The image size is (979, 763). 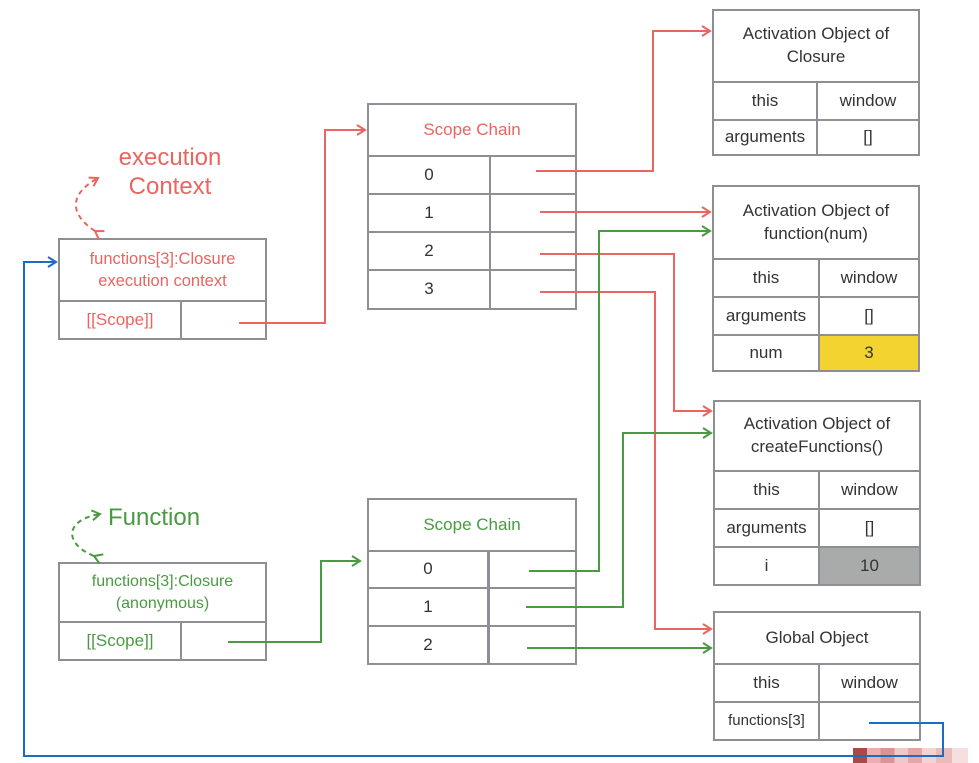 I want to click on global-object-box: Global Object this window functions[3], so click(x=817, y=676).